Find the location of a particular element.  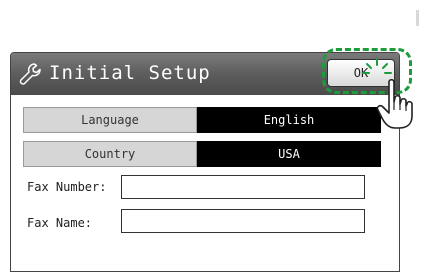

fax-number-field is located at coordinates (243, 187).